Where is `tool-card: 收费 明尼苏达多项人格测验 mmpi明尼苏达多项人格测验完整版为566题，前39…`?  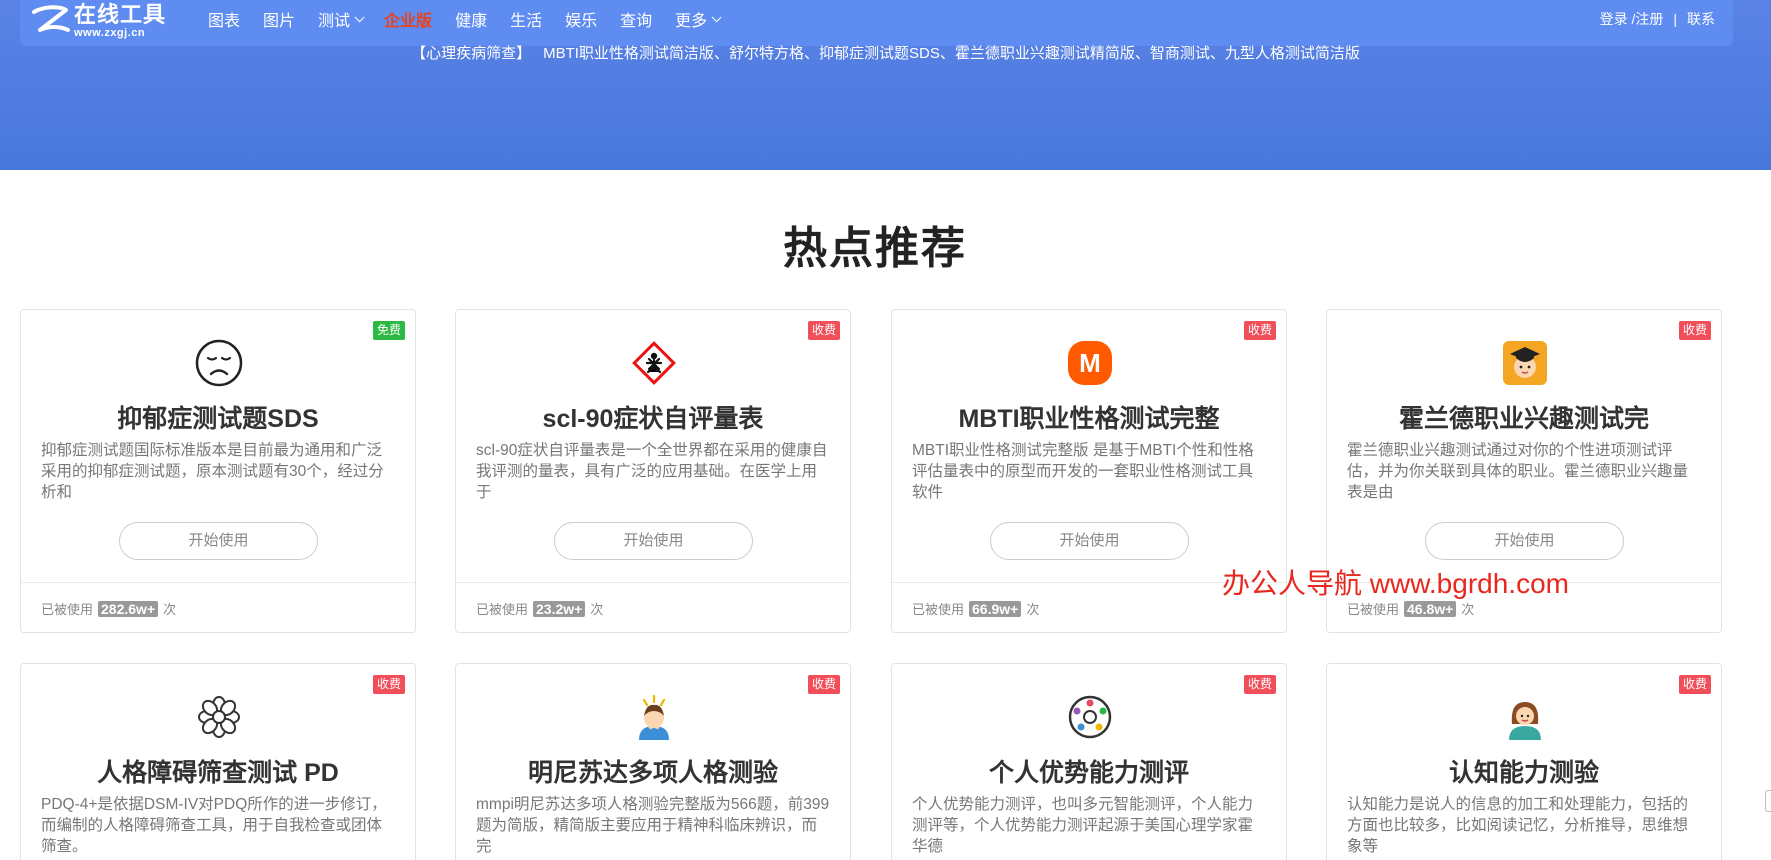
tool-card: 收费 明尼苏达多项人格测验 mmpi明尼苏达多项人格测验完整版为566题，前39… is located at coordinates (653, 761).